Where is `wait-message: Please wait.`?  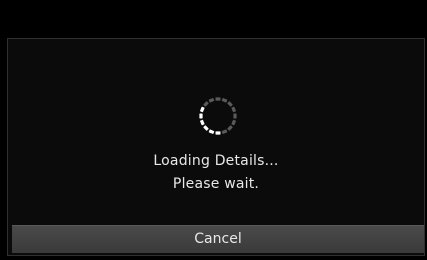 wait-message: Please wait. is located at coordinates (216, 184).